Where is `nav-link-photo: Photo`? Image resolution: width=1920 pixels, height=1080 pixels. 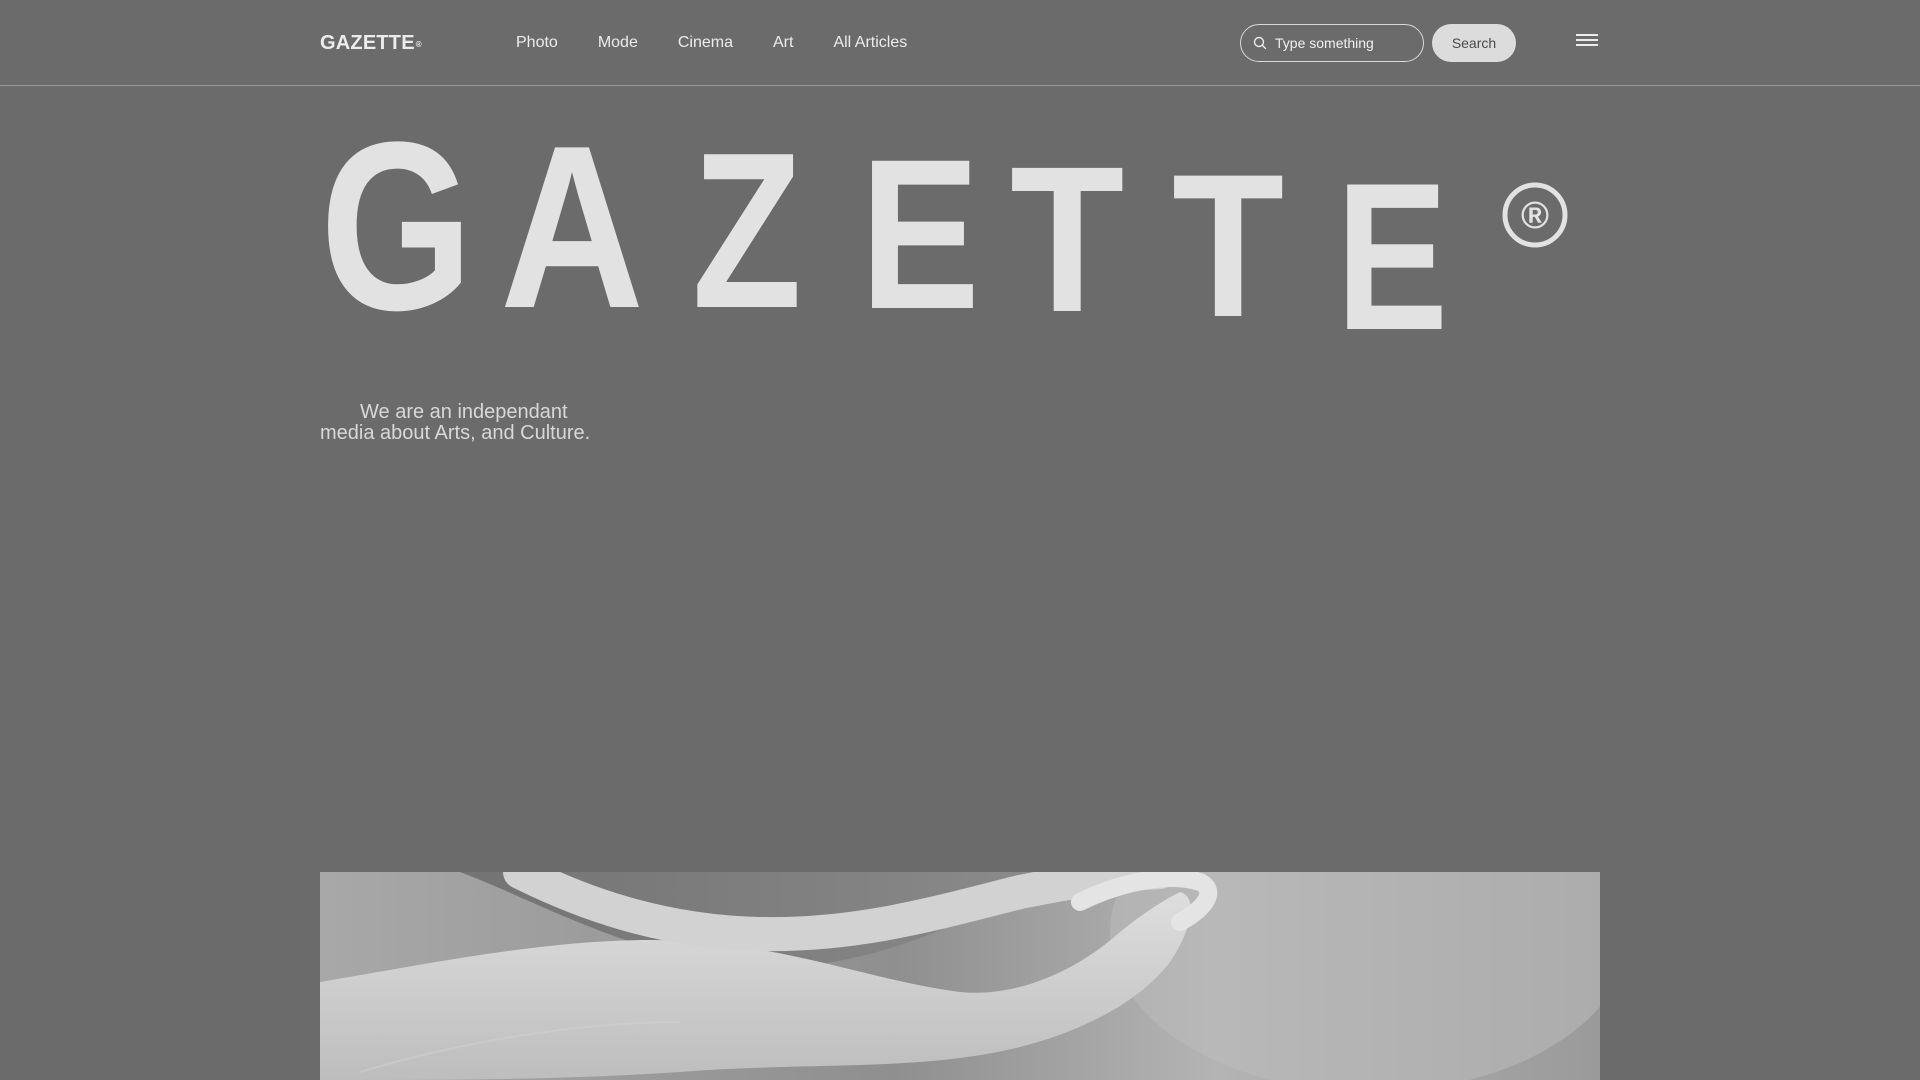 nav-link-photo: Photo is located at coordinates (537, 43).